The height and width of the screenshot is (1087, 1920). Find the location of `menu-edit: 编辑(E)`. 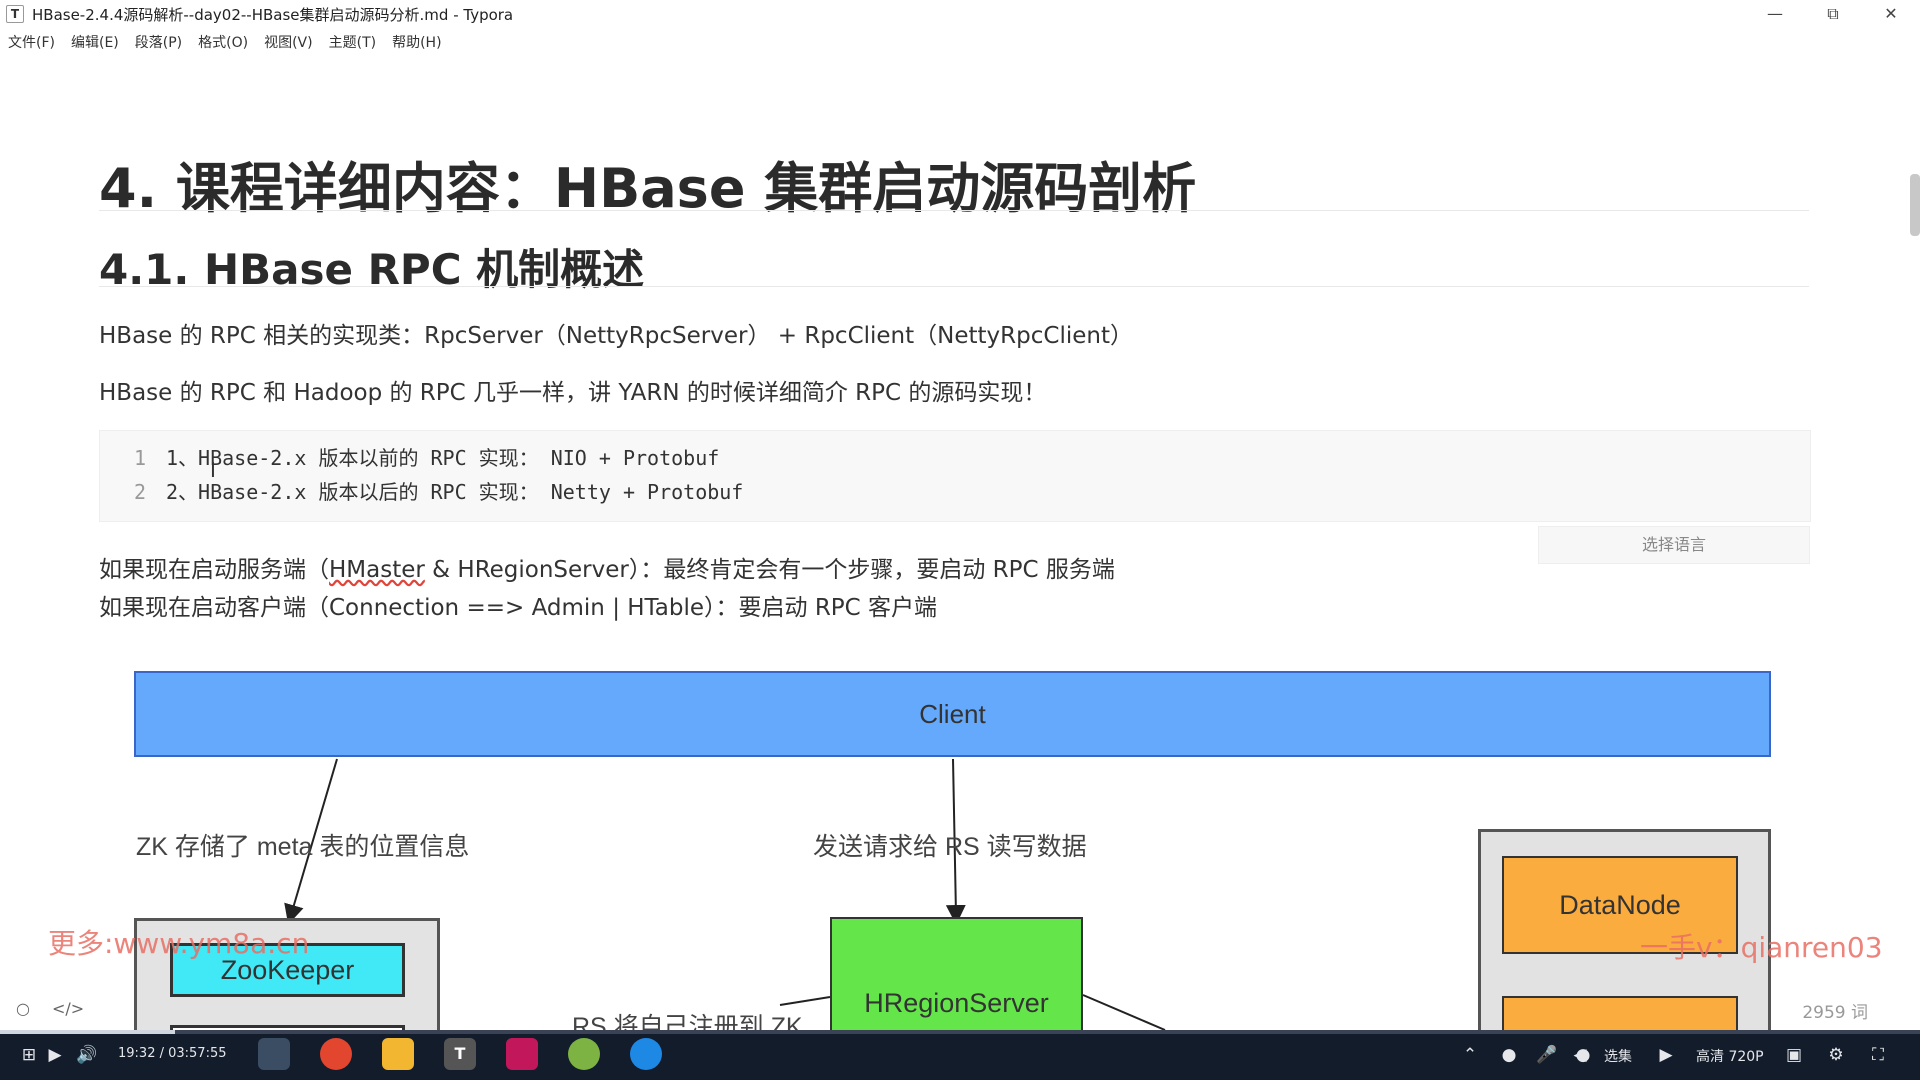

menu-edit: 编辑(E) is located at coordinates (95, 43).